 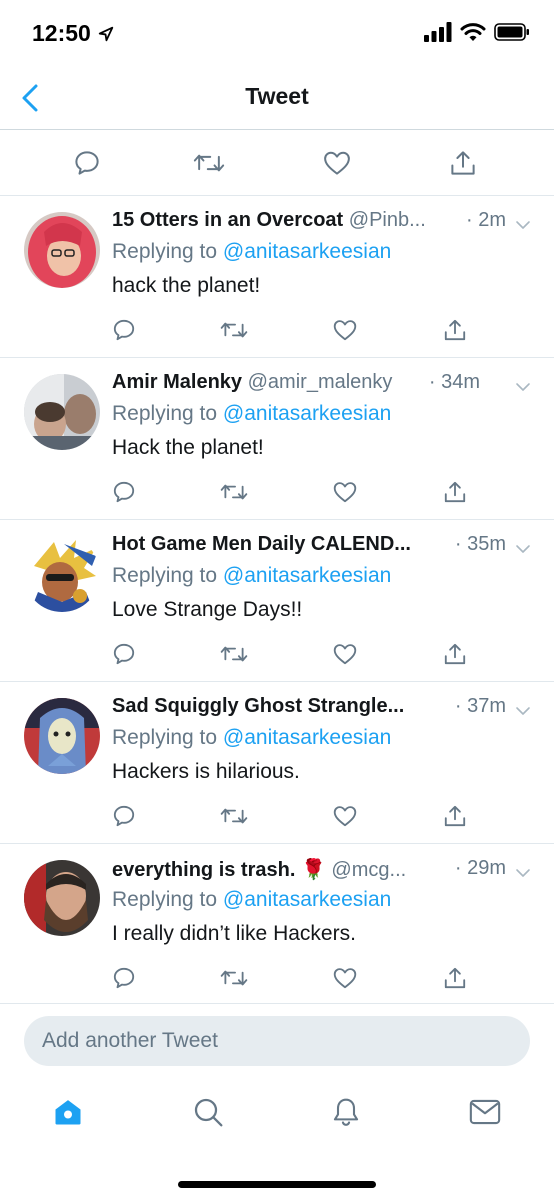 I want to click on main-tweet-actions, so click(x=277, y=163).